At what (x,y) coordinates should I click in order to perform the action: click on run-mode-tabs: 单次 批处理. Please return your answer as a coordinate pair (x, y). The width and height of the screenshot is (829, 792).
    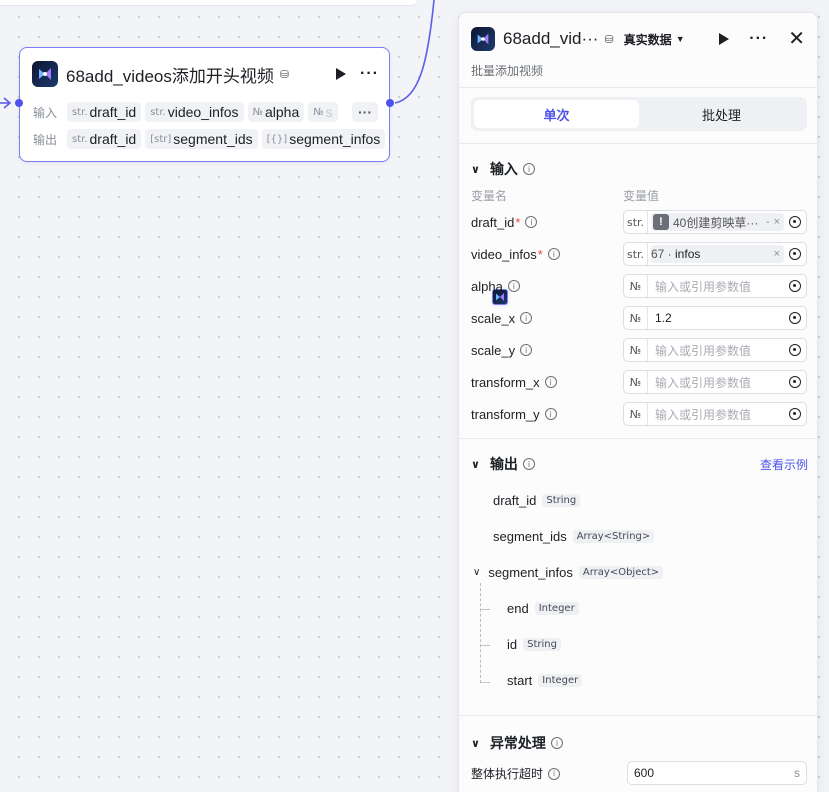
    Looking at the image, I should click on (639, 114).